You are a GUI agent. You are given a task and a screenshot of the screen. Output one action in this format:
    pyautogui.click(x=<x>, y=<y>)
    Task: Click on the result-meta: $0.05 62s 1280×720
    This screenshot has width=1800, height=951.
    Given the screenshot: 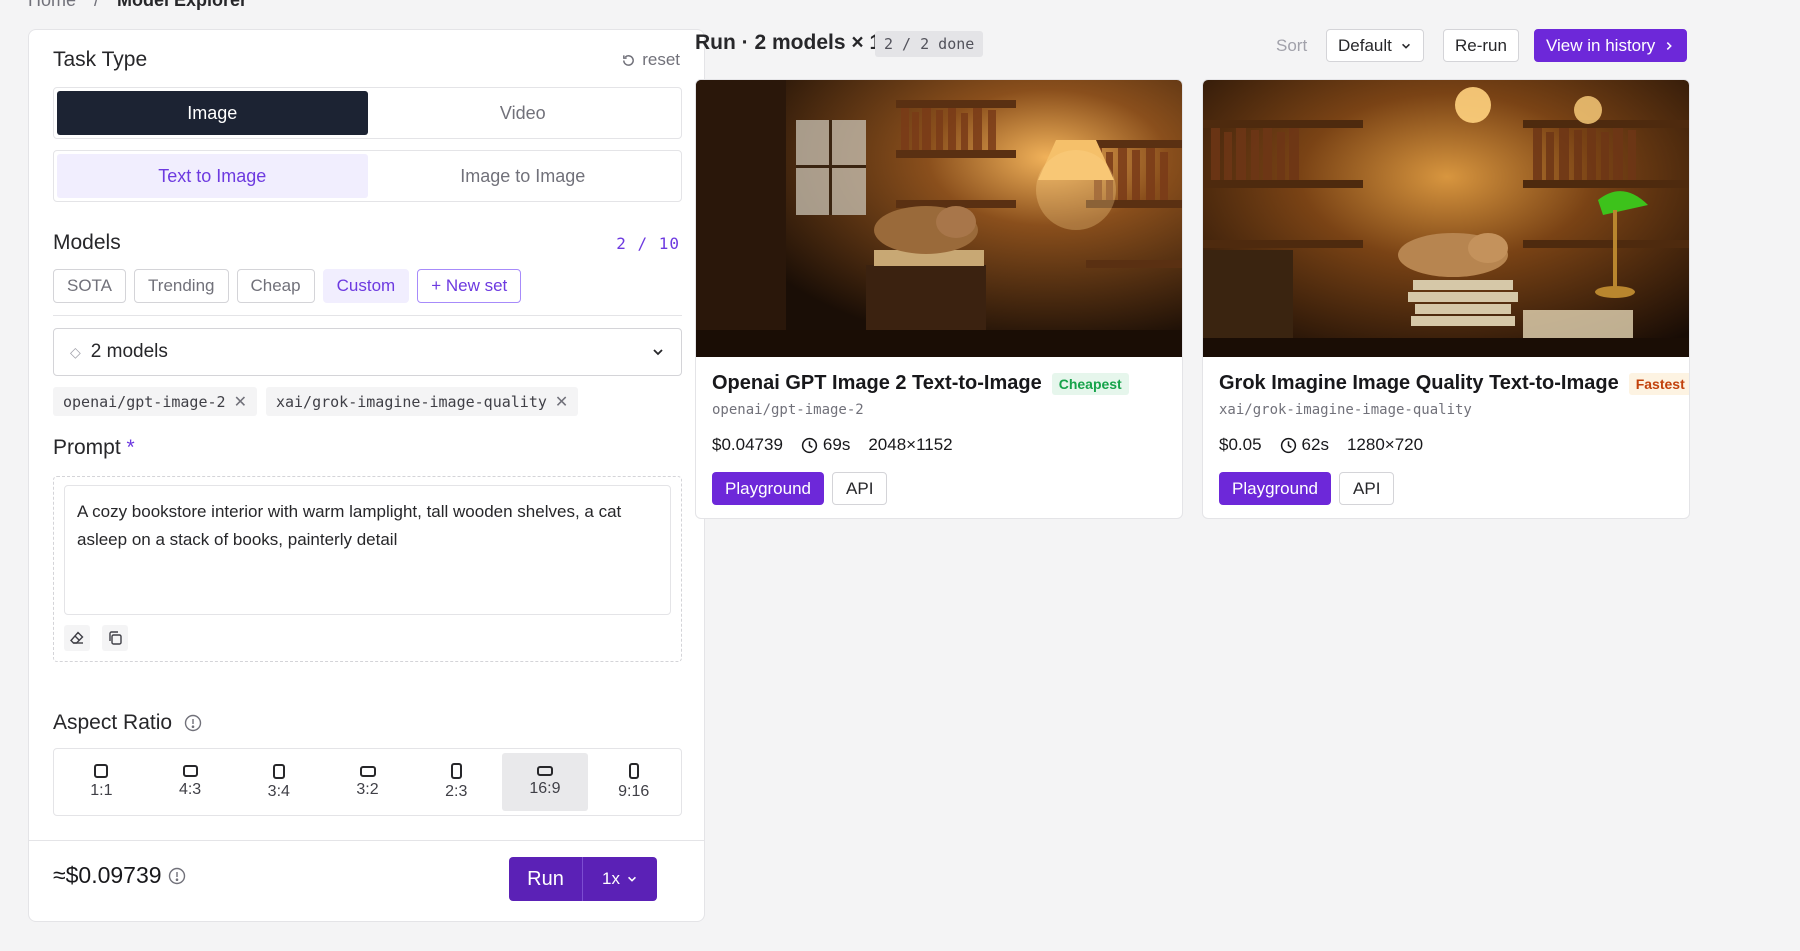 What is the action you would take?
    pyautogui.click(x=1321, y=445)
    